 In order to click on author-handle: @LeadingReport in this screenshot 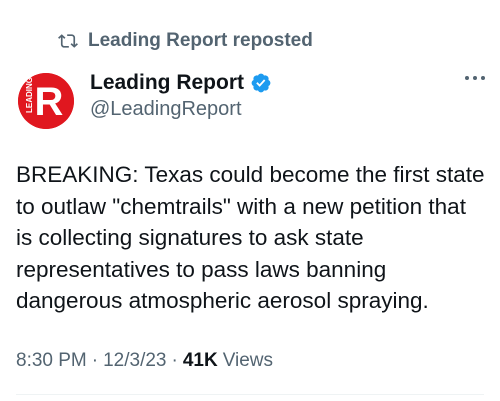, I will do `click(166, 109)`.